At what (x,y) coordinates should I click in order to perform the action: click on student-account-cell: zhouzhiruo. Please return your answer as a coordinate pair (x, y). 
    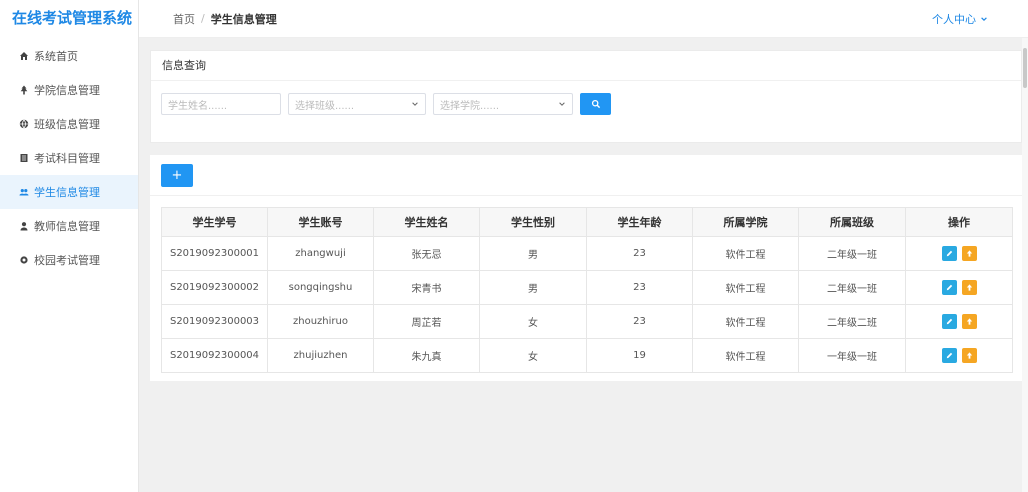
    Looking at the image, I should click on (320, 321).